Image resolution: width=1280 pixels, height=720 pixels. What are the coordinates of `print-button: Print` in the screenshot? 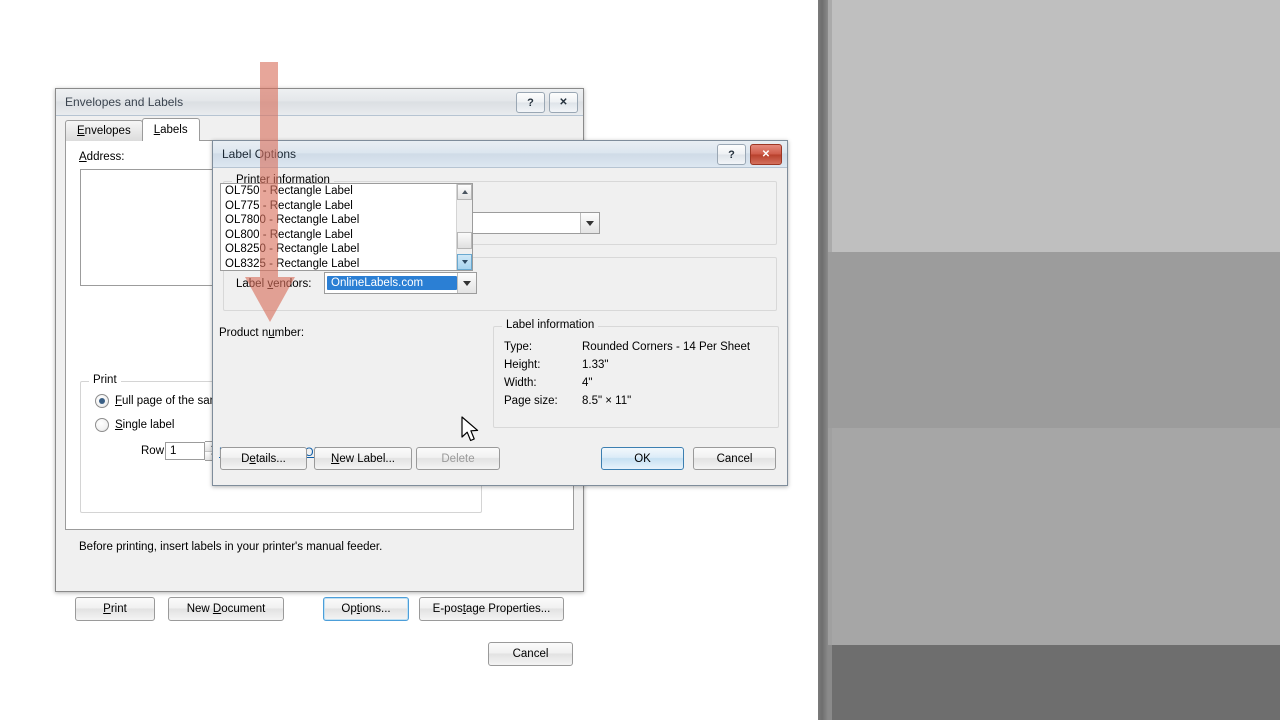 It's located at (115, 609).